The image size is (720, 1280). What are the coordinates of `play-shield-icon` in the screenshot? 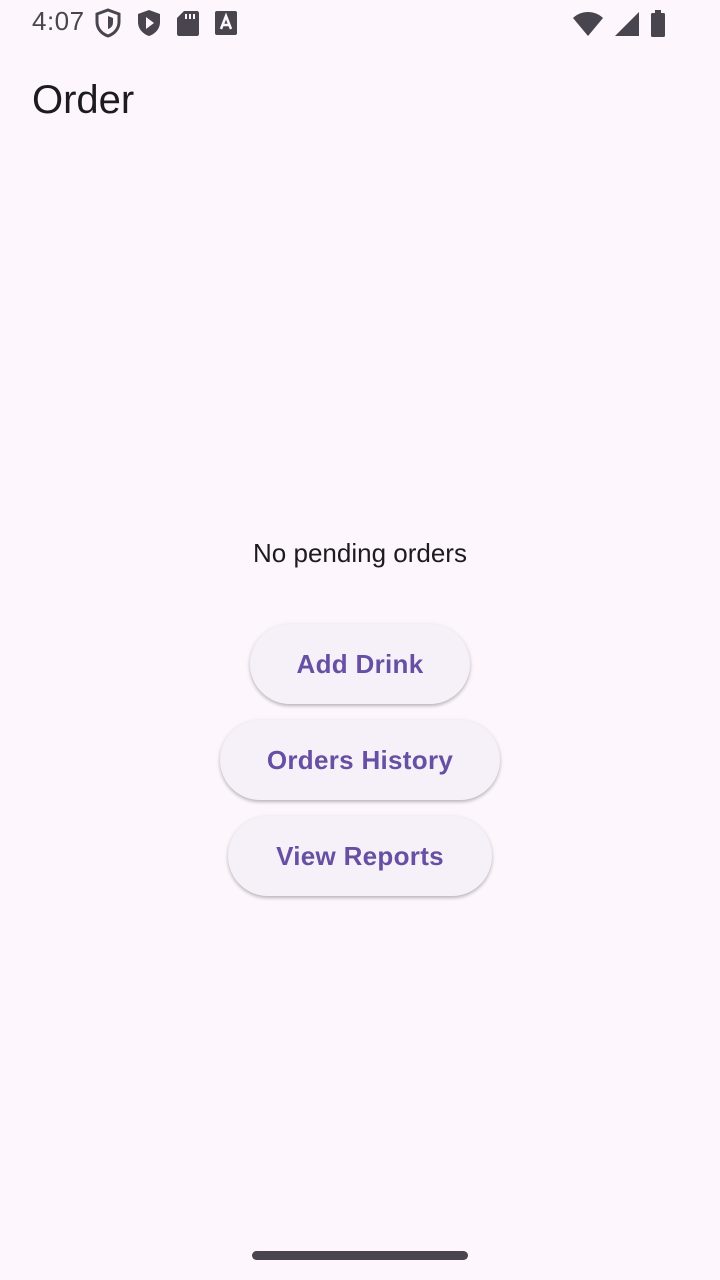 It's located at (149, 23).